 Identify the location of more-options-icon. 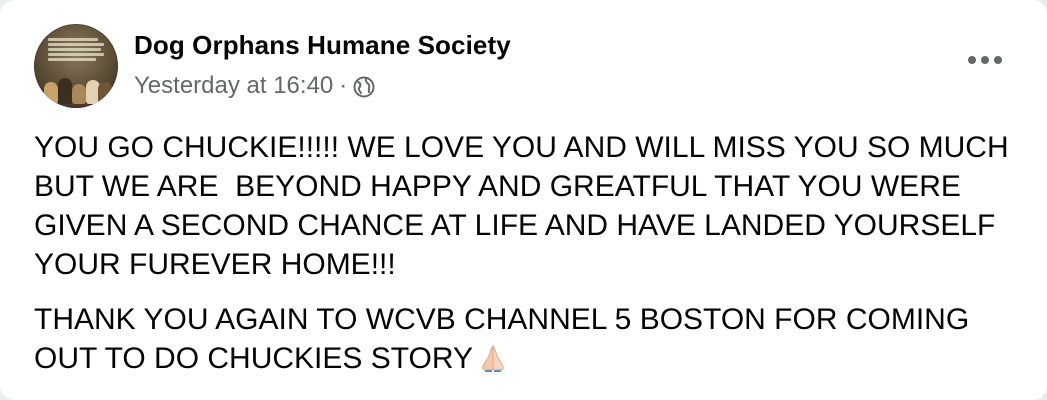
(985, 60).